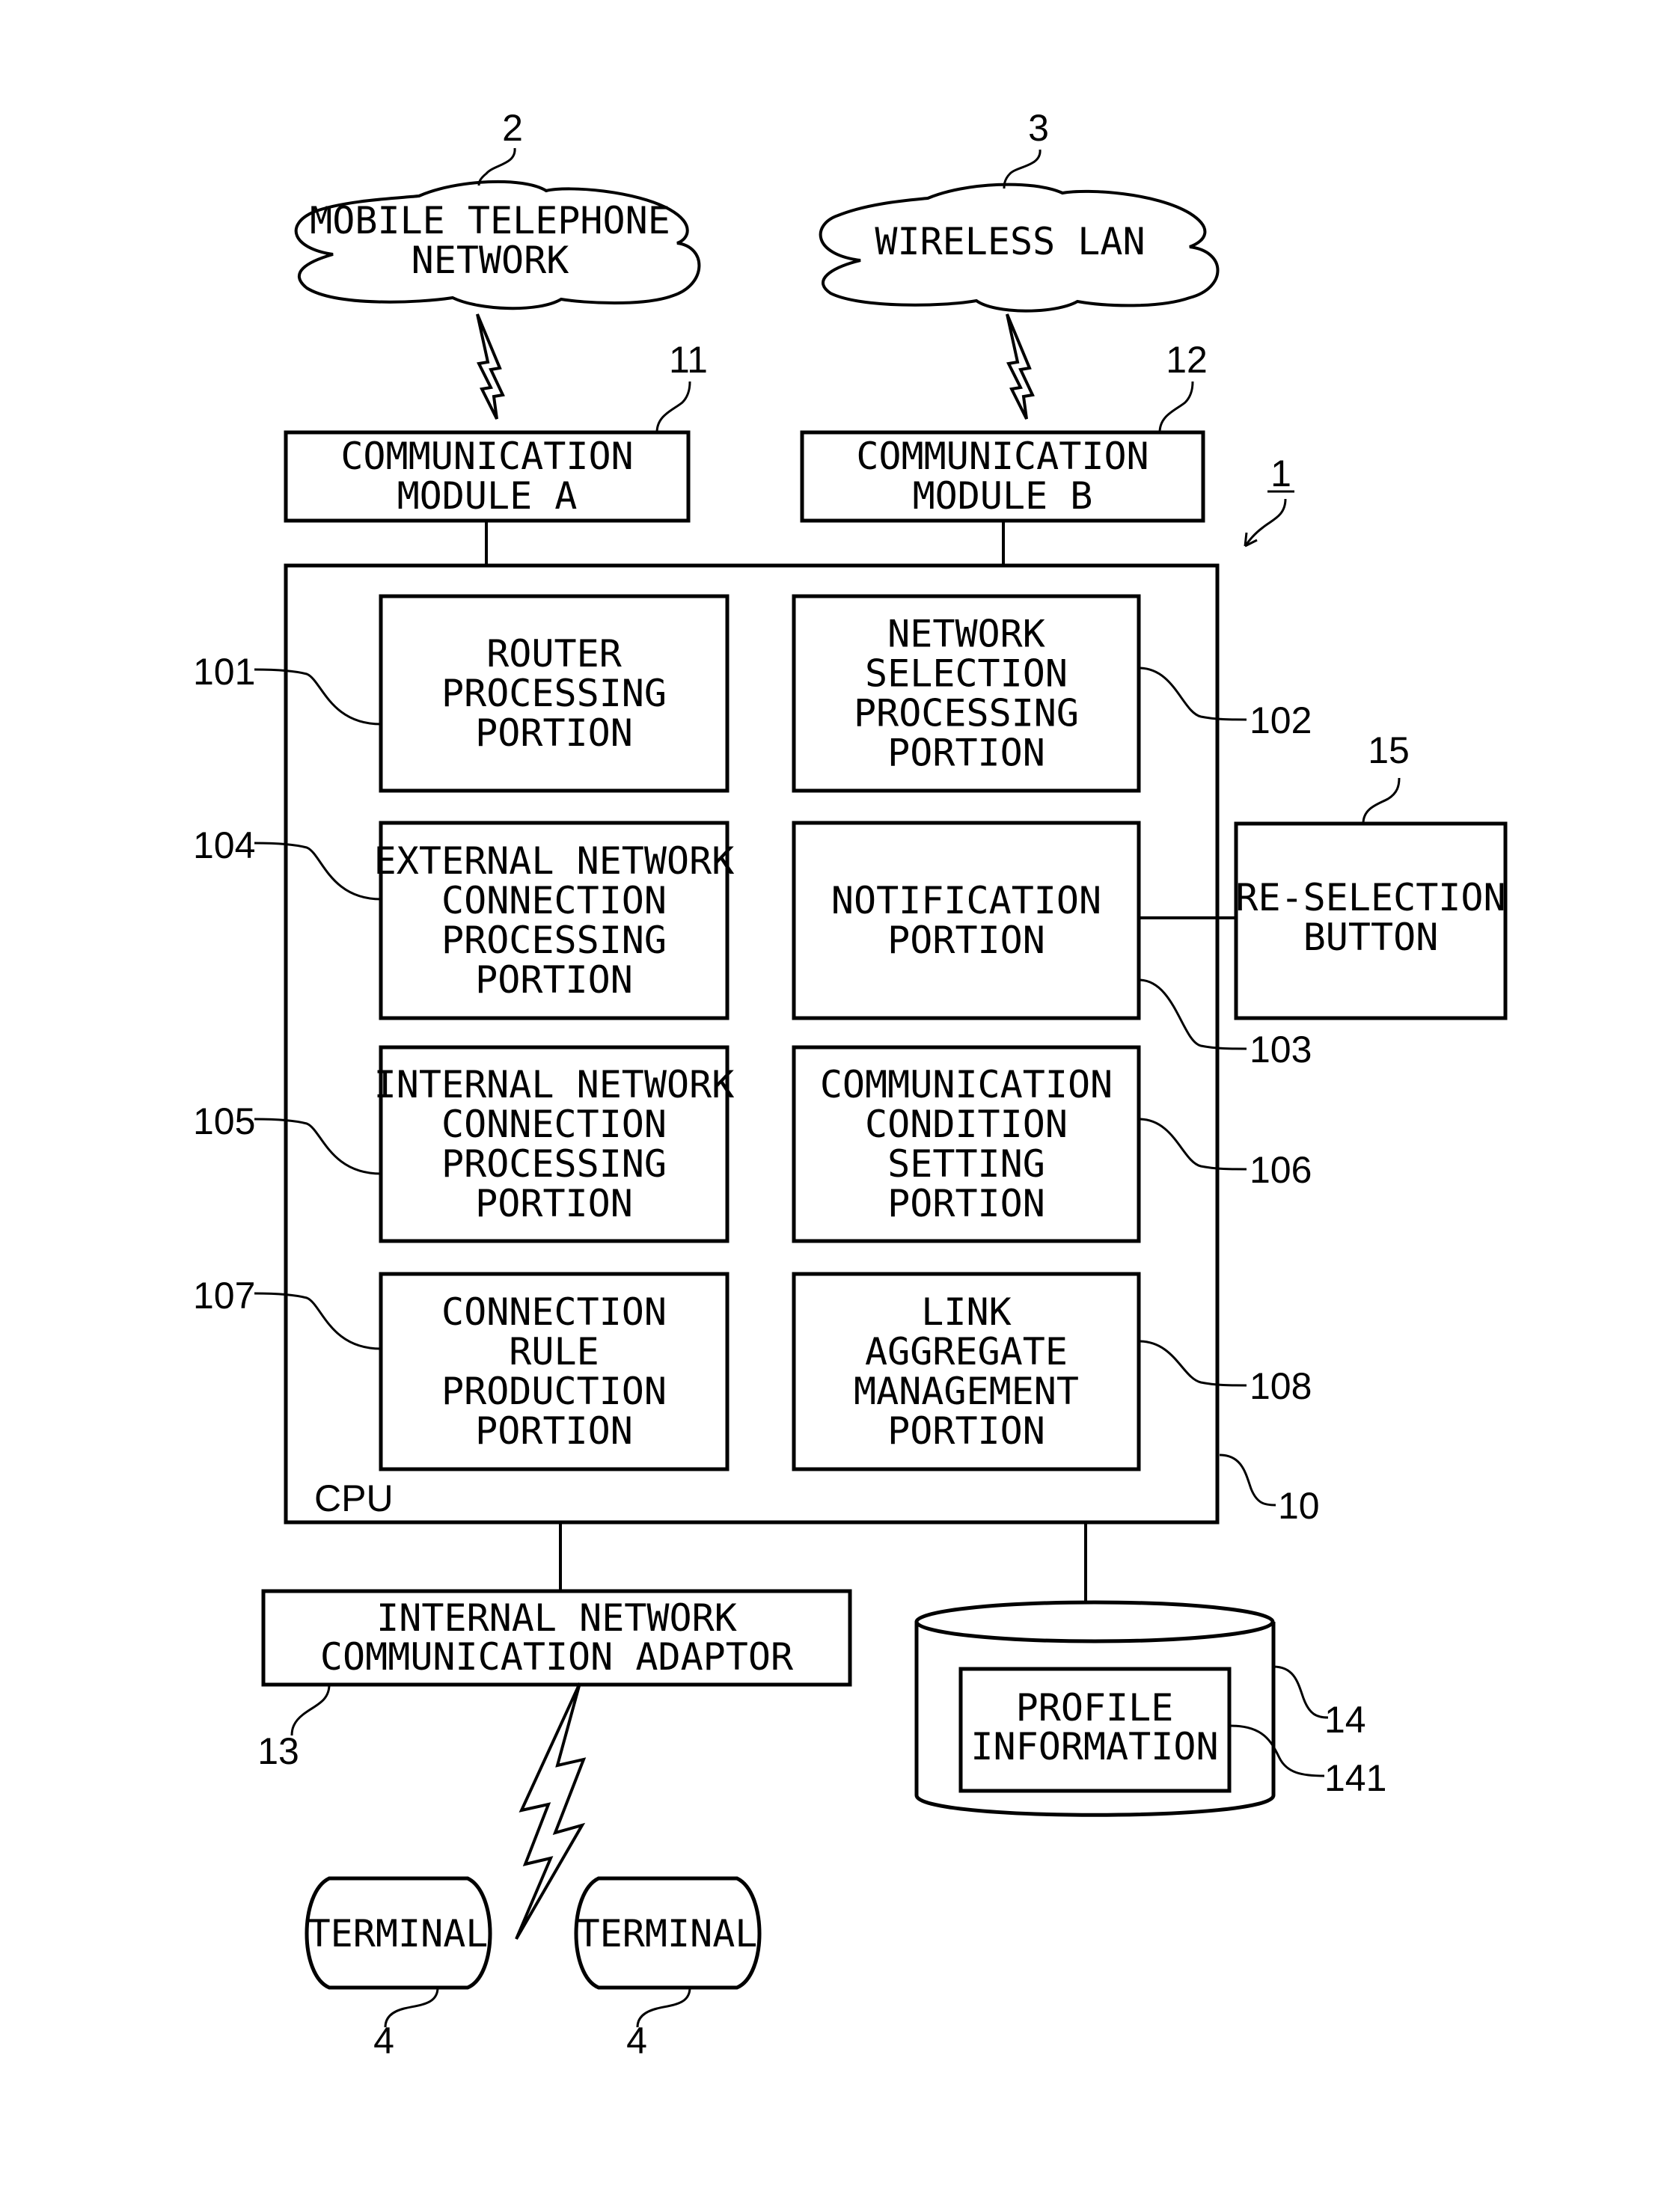 This screenshot has width=1673, height=2212. I want to click on ref-label-141: 141, so click(1355, 1778).